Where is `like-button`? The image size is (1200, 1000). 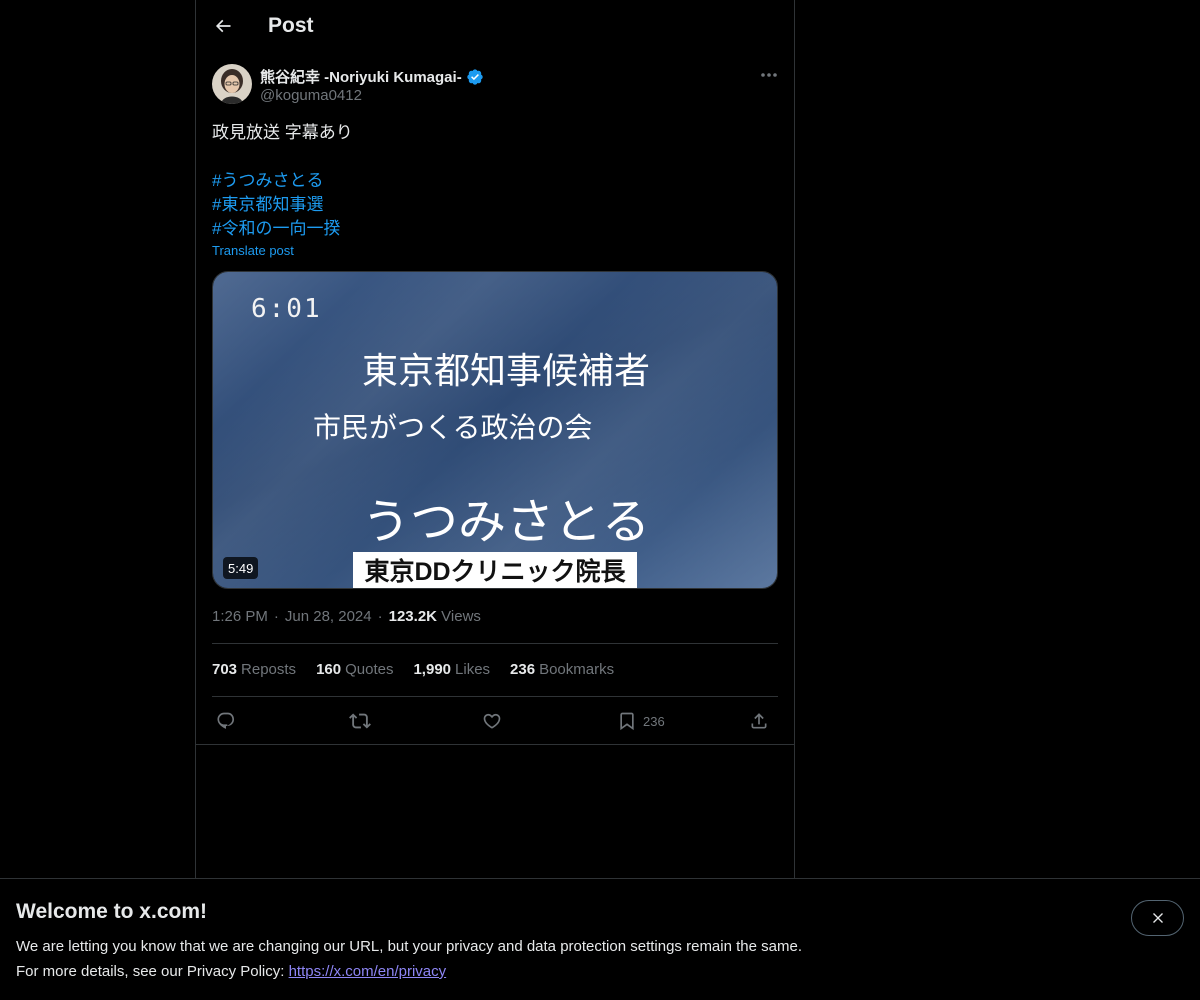
like-button is located at coordinates (492, 721).